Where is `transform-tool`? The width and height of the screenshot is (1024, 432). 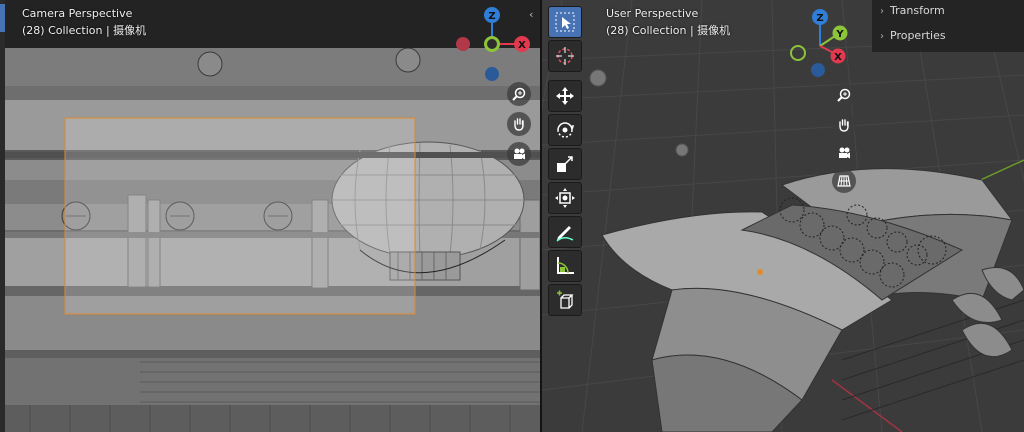
transform-tool is located at coordinates (565, 198).